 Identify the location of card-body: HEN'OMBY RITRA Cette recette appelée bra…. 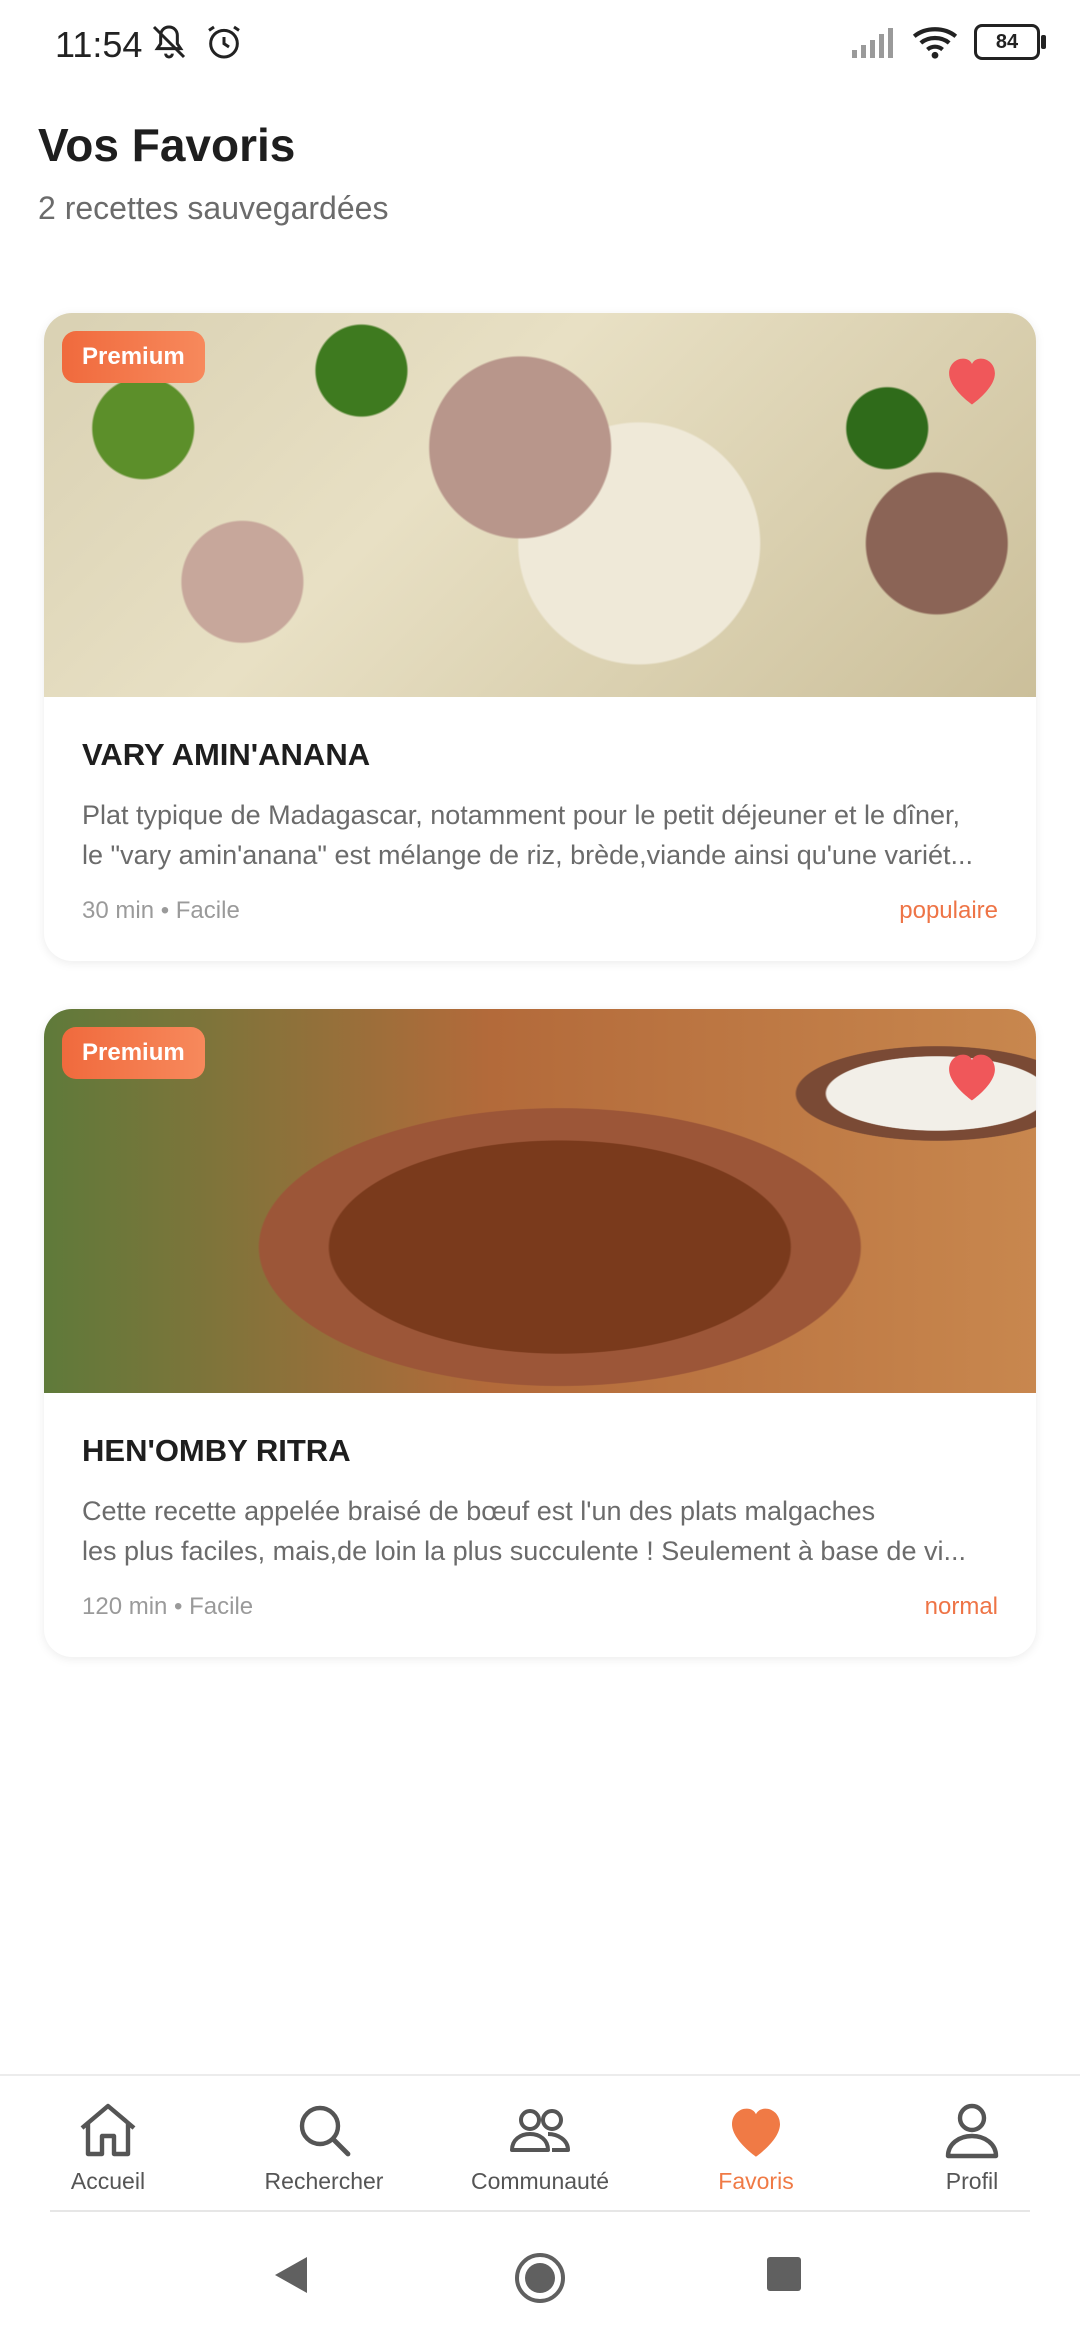
(540, 1525).